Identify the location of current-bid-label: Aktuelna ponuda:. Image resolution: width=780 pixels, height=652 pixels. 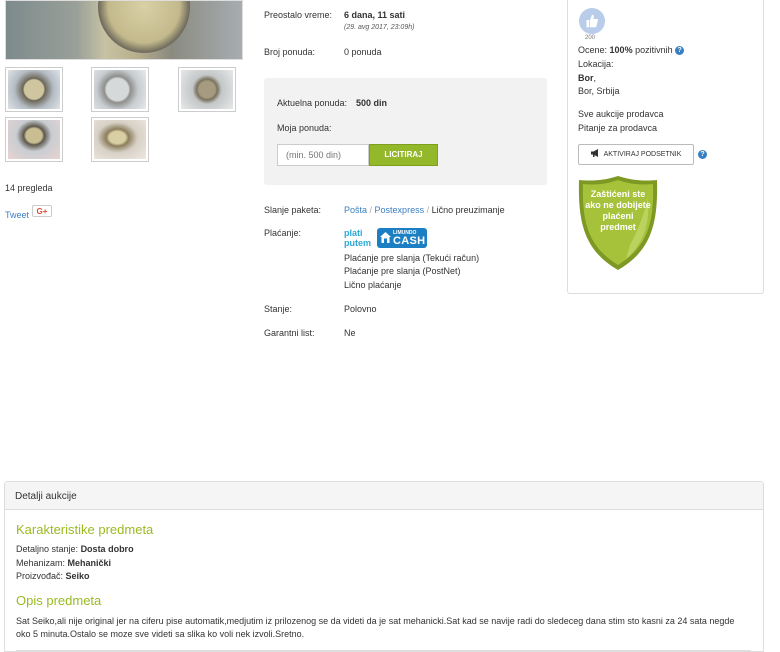
(312, 103).